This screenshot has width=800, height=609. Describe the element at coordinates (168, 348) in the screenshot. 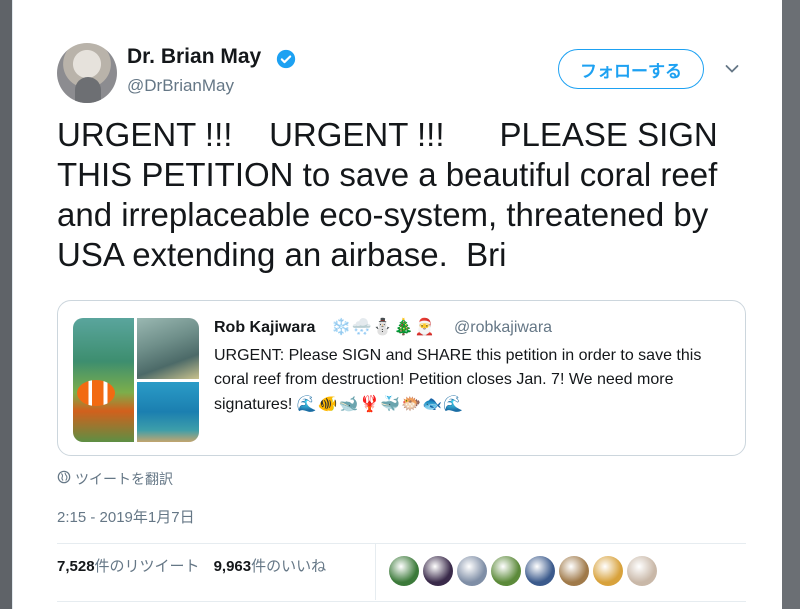

I see `quoted-media-dugong` at that location.